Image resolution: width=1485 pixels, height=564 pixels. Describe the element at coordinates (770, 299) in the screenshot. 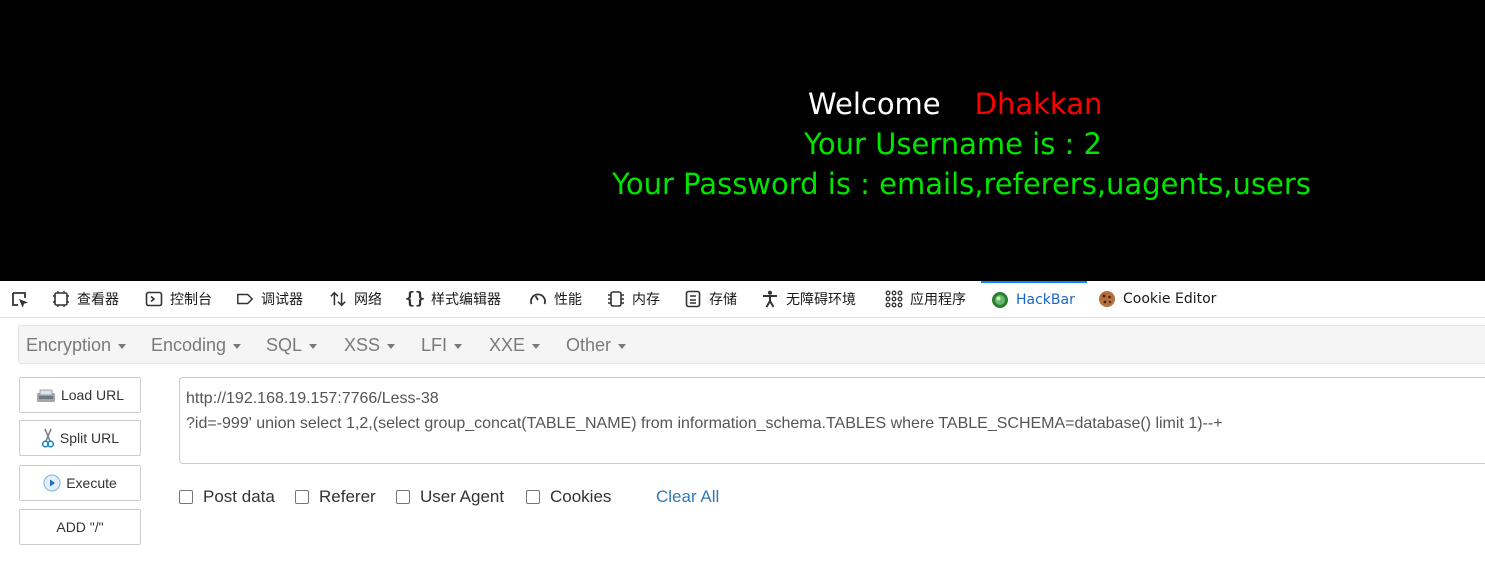

I see `accessibility-icon` at that location.